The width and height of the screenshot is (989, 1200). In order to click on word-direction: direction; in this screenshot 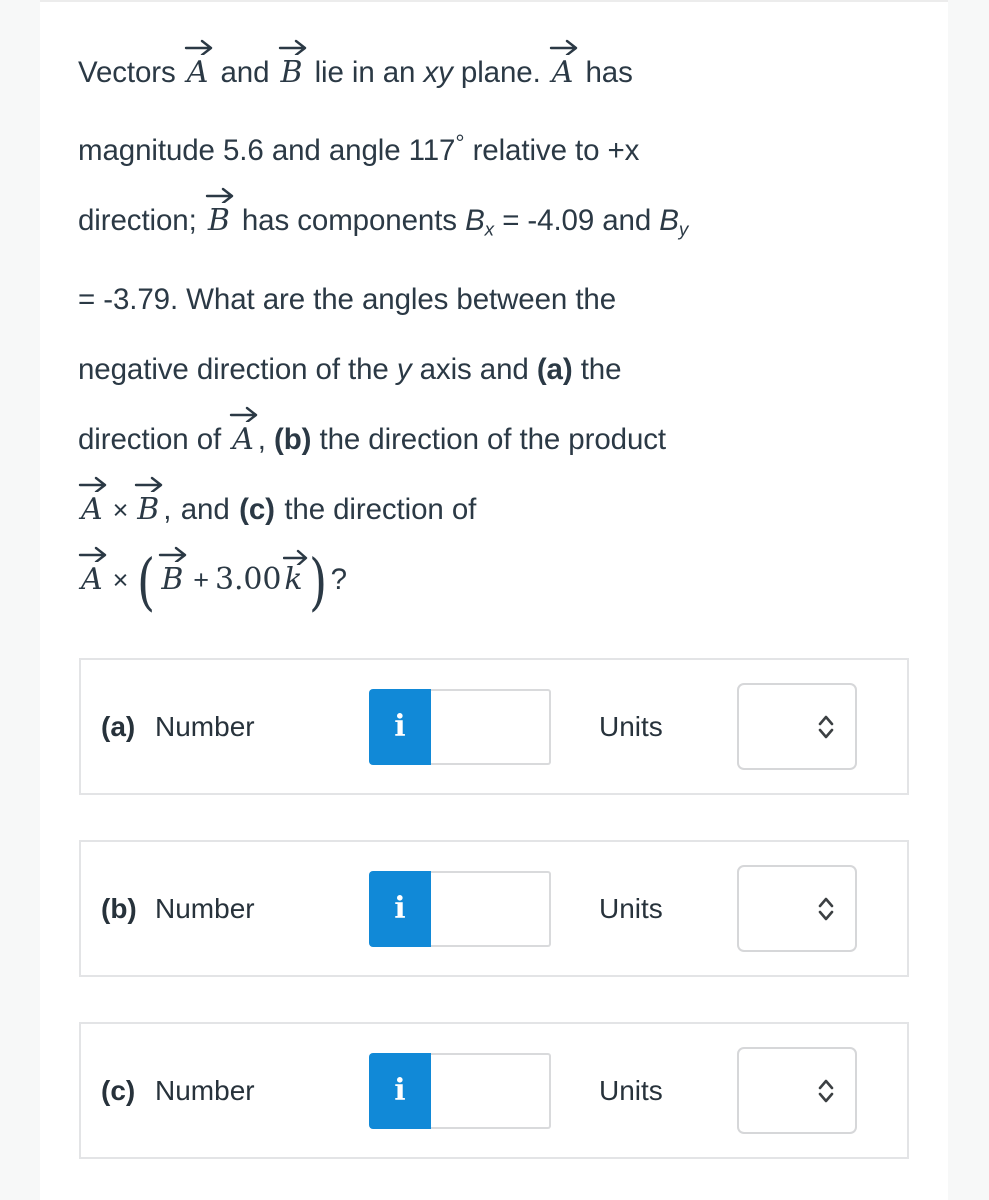, I will do `click(137, 221)`.